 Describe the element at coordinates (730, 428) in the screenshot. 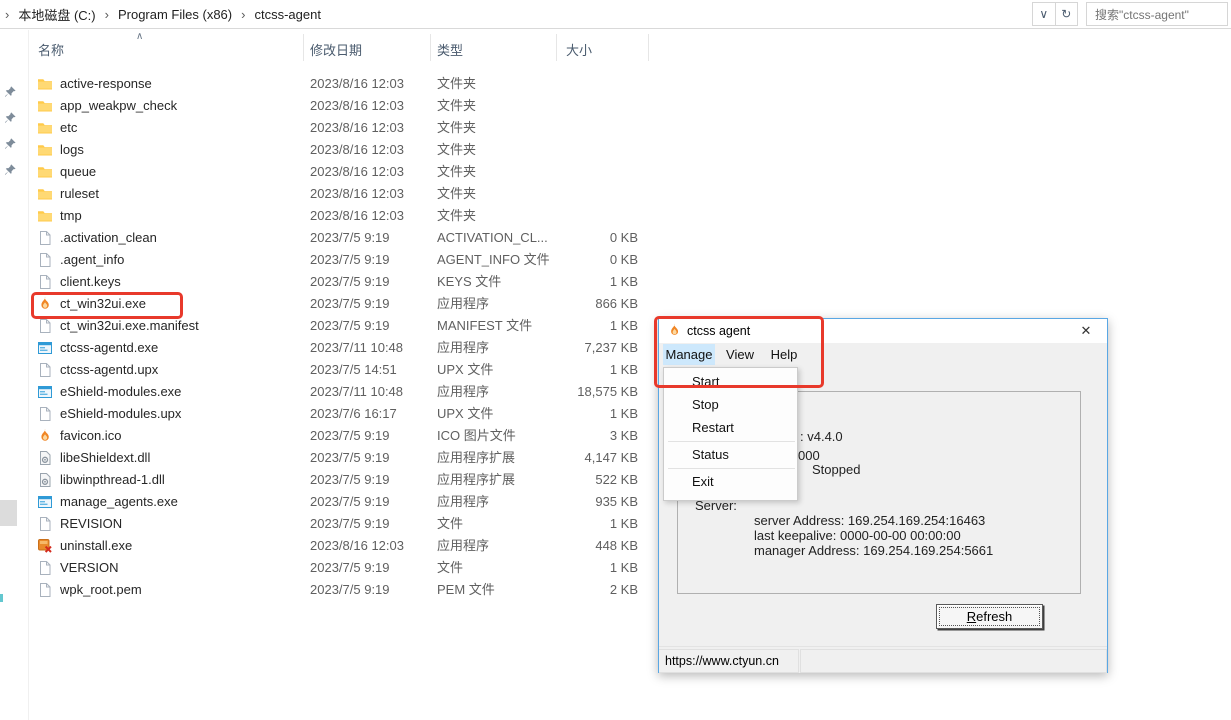

I see `menu-item-restart: Restart` at that location.